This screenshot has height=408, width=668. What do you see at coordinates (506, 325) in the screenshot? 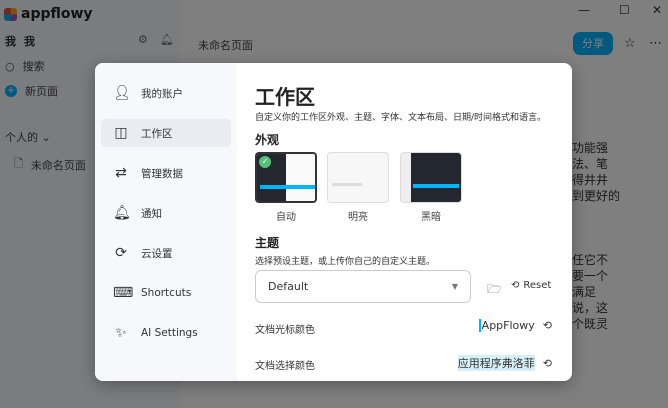
I see `cursor-color-preview: AppFlowy` at bounding box center [506, 325].